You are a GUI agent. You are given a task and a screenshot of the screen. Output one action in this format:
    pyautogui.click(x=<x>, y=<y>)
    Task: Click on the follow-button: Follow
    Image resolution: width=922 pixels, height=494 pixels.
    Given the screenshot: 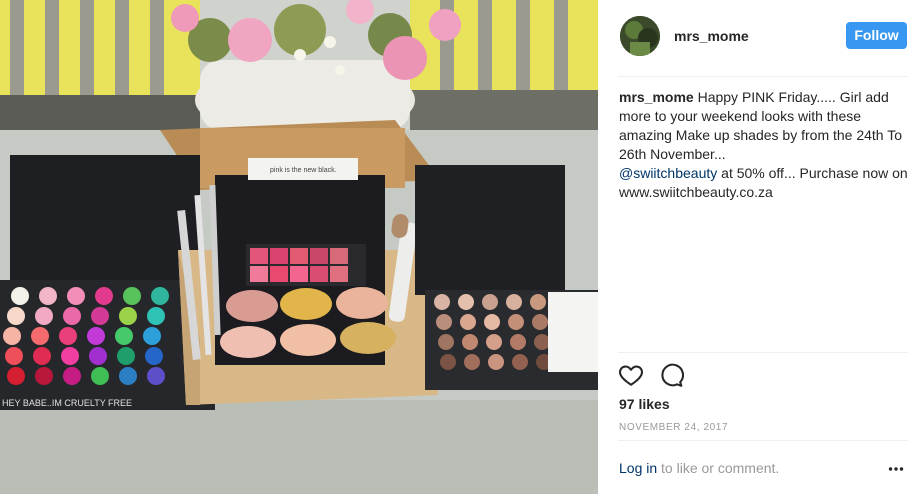 What is the action you would take?
    pyautogui.click(x=876, y=35)
    